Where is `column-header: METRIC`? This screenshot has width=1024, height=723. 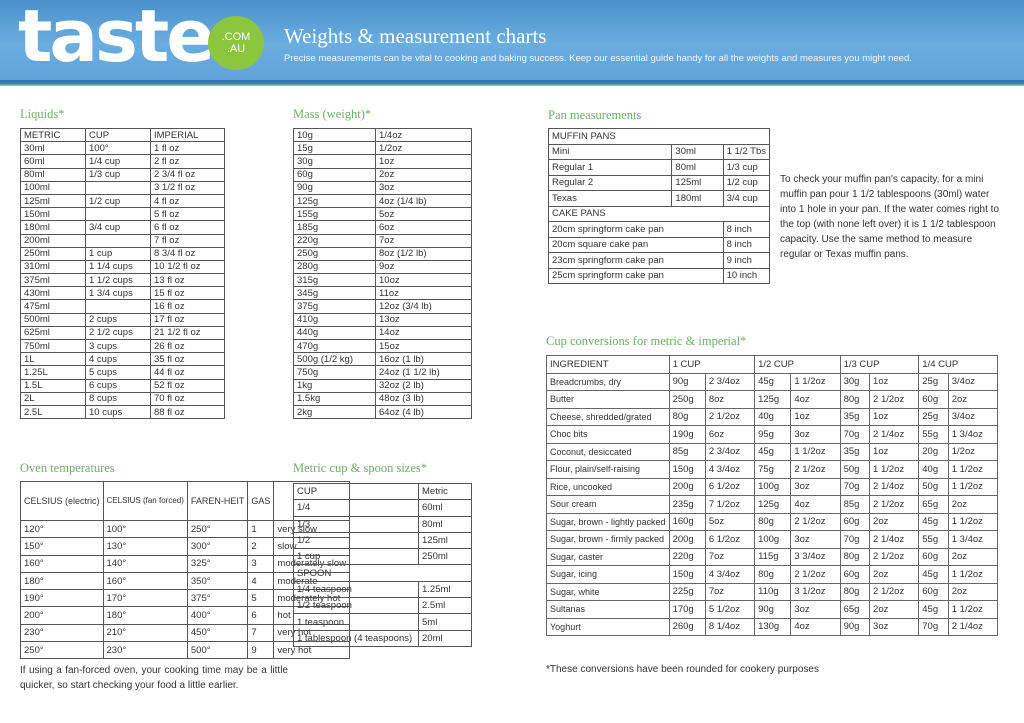
column-header: METRIC is located at coordinates (53, 135).